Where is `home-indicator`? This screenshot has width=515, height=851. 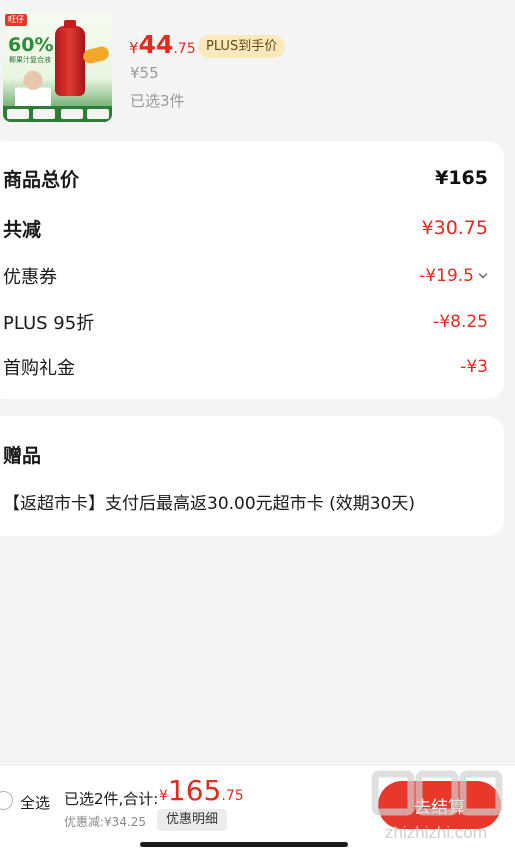
home-indicator is located at coordinates (244, 844).